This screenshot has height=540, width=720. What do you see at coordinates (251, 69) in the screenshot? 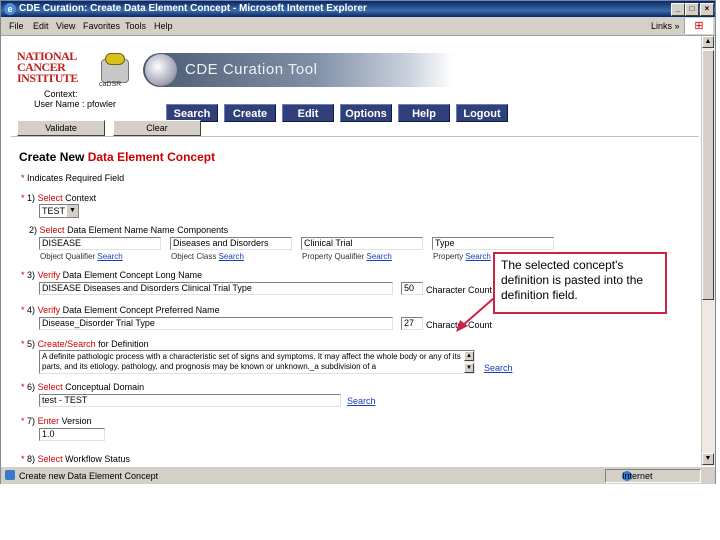
I see `tool-title: CDE Curation Tool` at bounding box center [251, 69].